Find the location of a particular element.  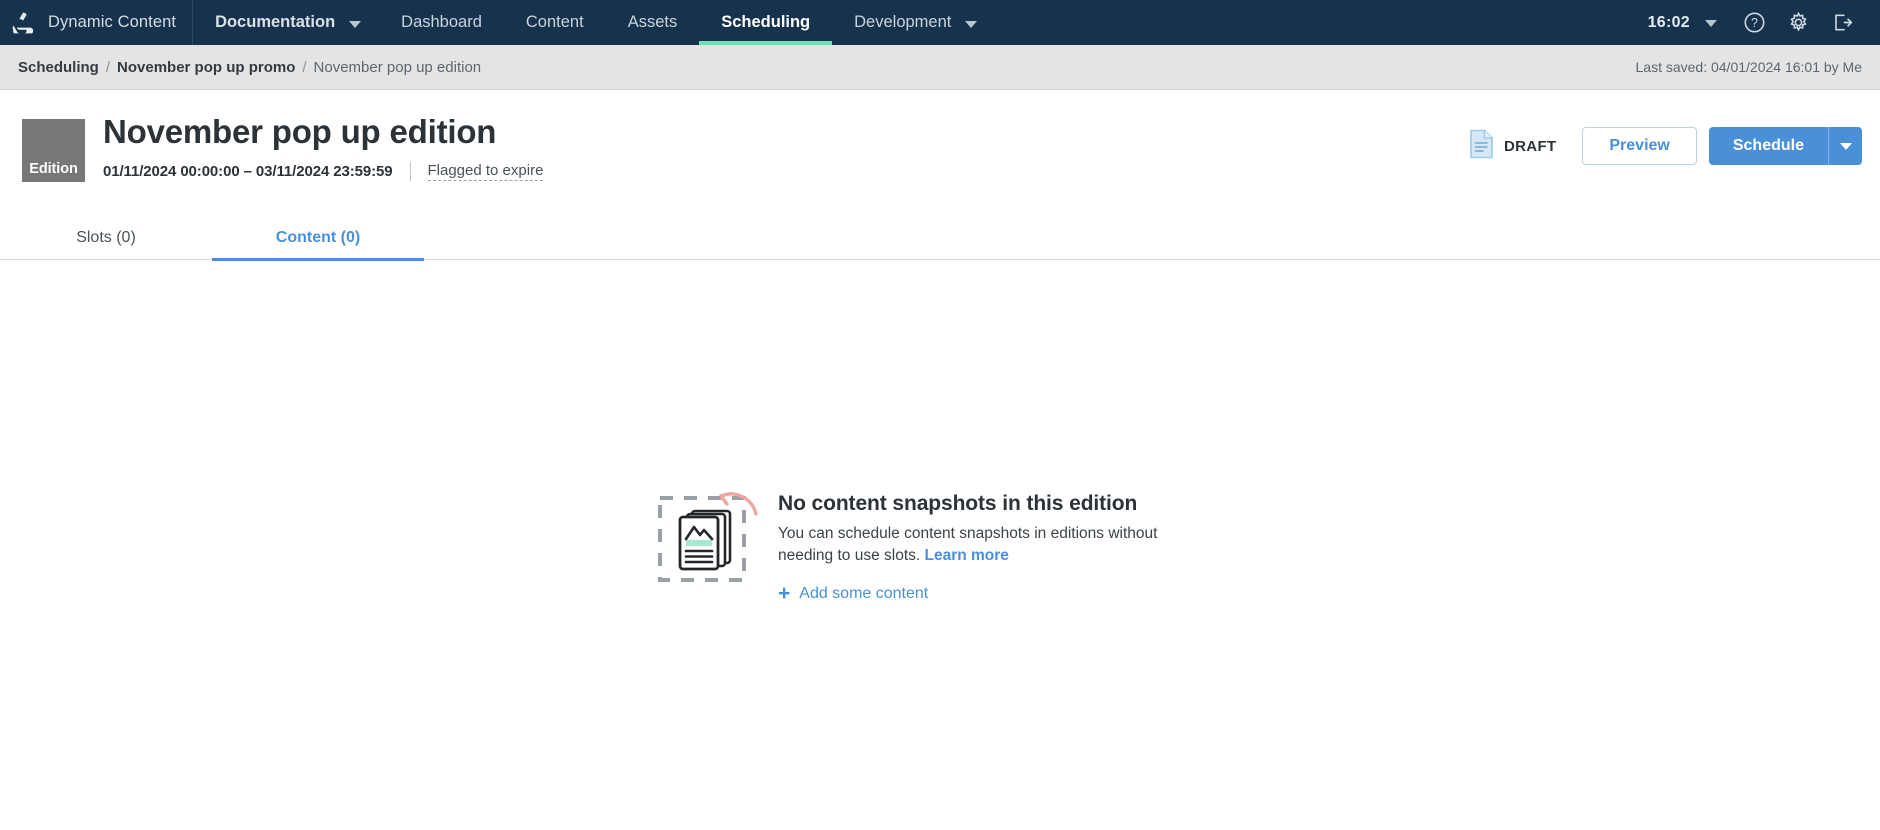

nav-item-documentation-label: Documentation is located at coordinates (275, 22).